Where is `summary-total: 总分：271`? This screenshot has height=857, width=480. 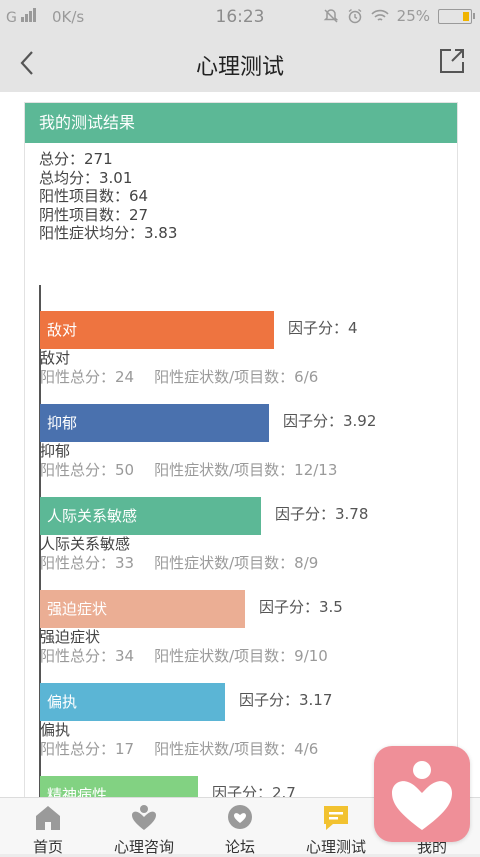
summary-total: 总分：271 is located at coordinates (76, 159).